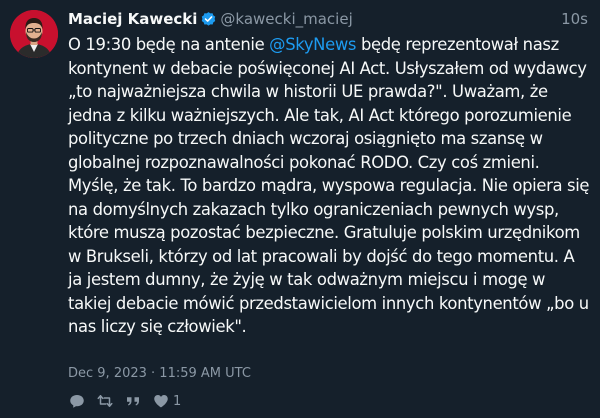  I want to click on retweet-icon, so click(105, 401).